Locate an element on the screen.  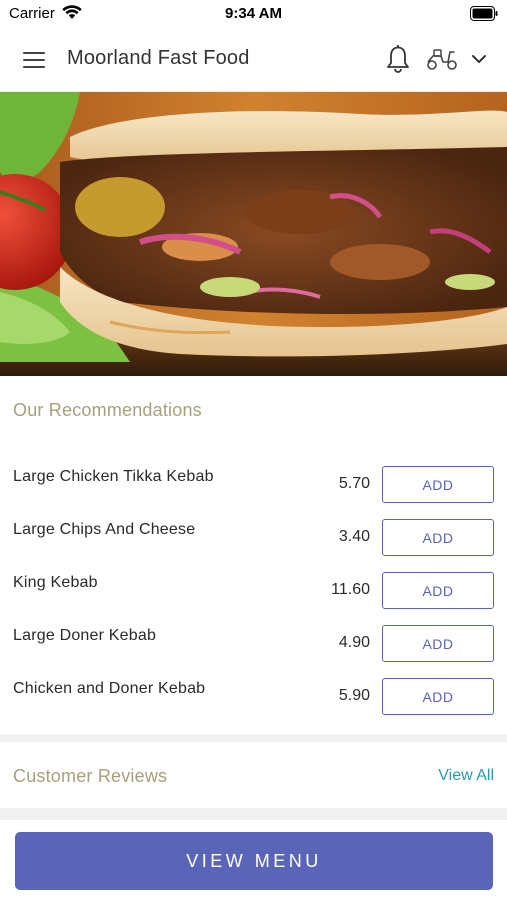
item-name: Large Chips And Cheese is located at coordinates (104, 529).